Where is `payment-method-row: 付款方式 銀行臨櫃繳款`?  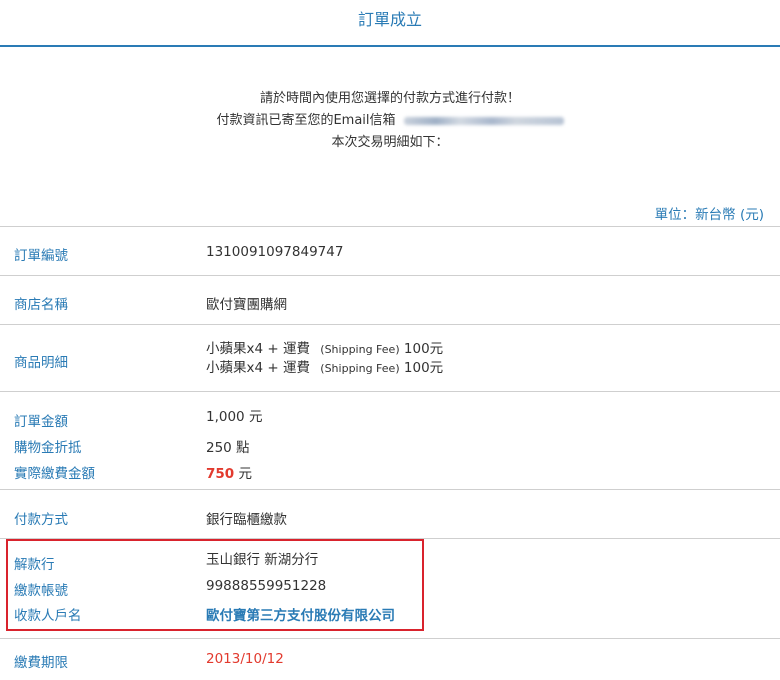 payment-method-row: 付款方式 銀行臨櫃繳款 is located at coordinates (390, 514).